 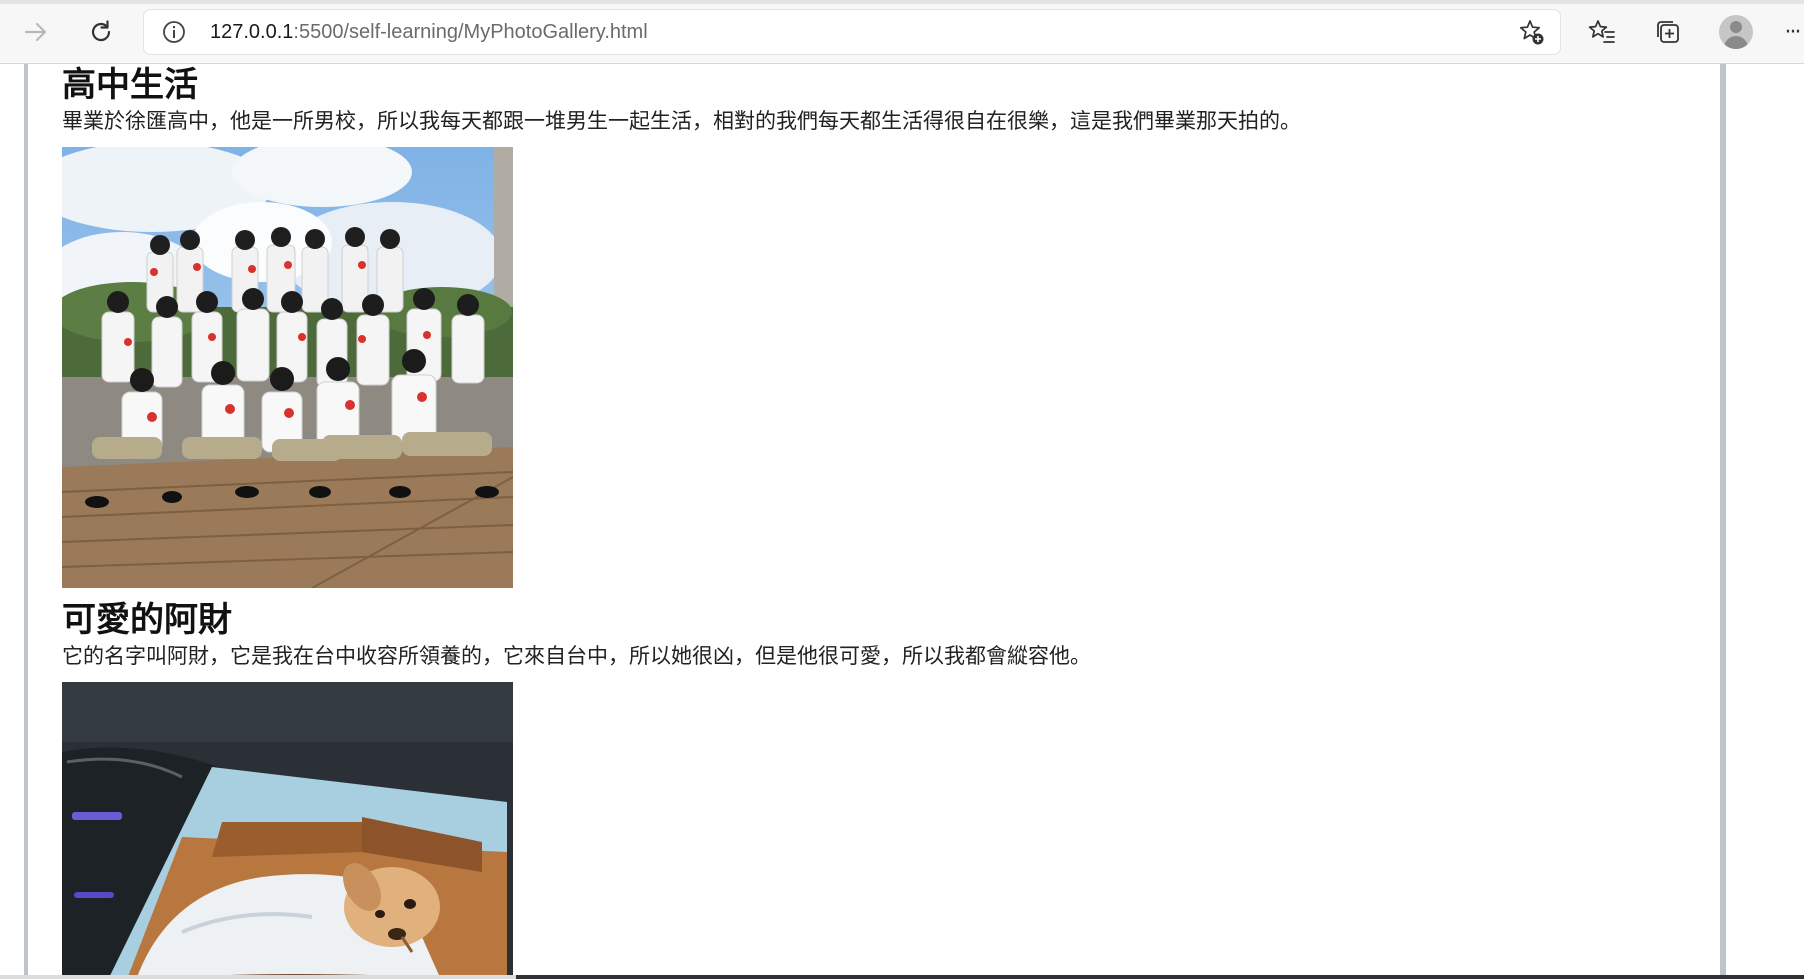 I want to click on page-frame-right, so click(x=1723, y=521).